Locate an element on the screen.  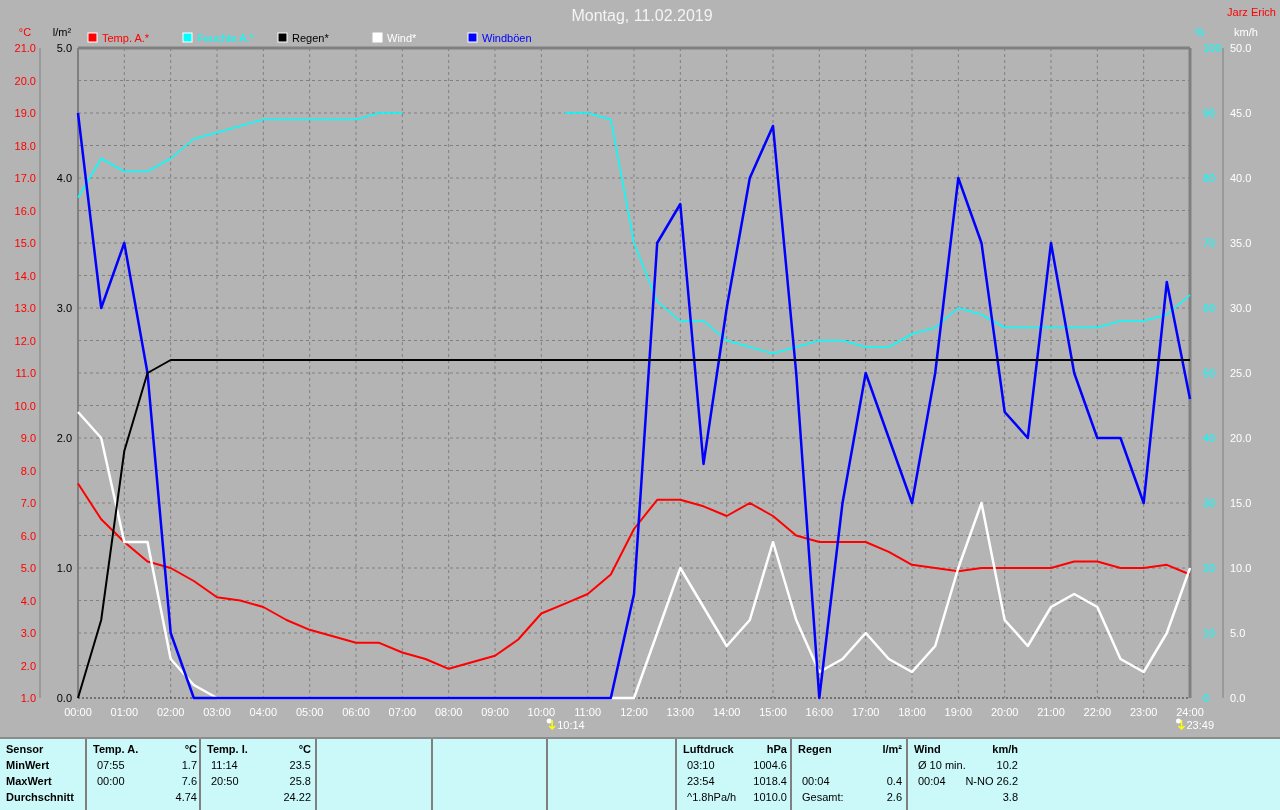
time-axis-label: 06:00 is located at coordinates (356, 712).